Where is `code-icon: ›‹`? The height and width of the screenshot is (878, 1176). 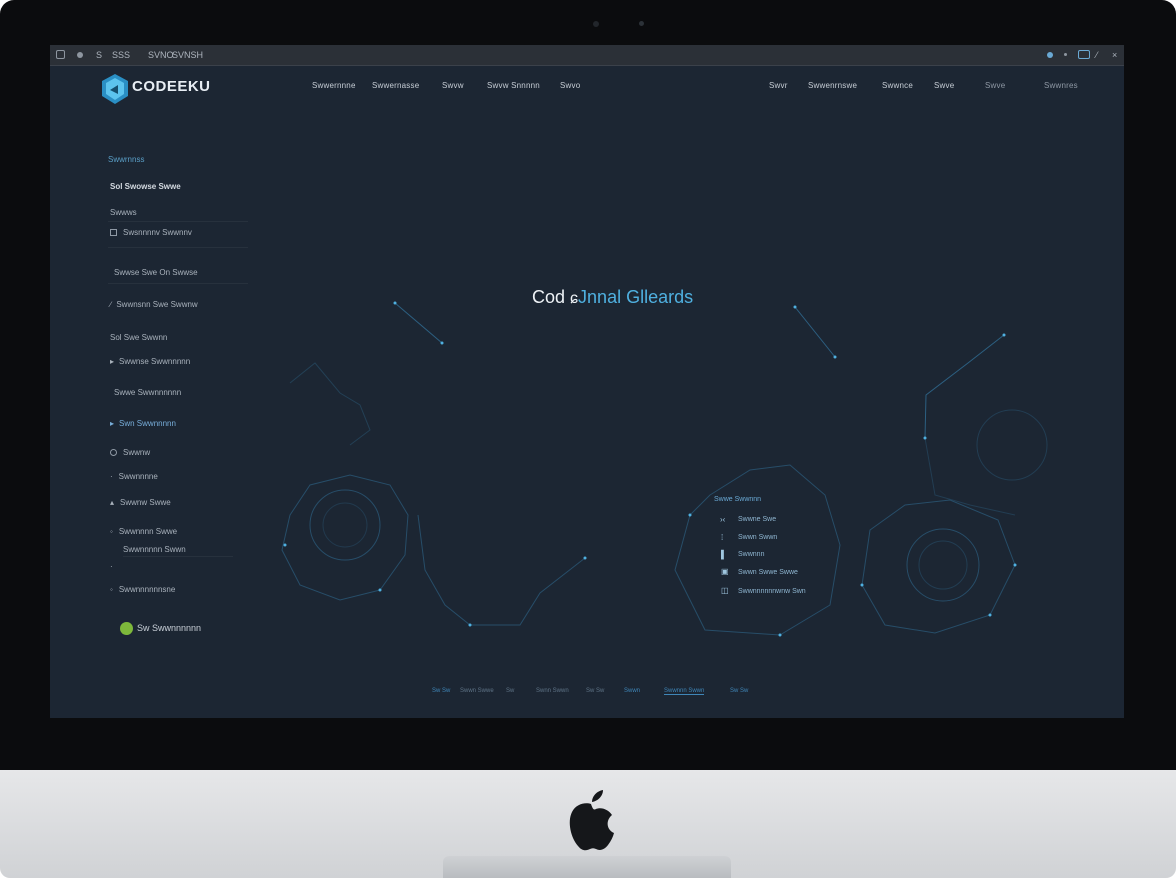 code-icon: ›‹ is located at coordinates (723, 519).